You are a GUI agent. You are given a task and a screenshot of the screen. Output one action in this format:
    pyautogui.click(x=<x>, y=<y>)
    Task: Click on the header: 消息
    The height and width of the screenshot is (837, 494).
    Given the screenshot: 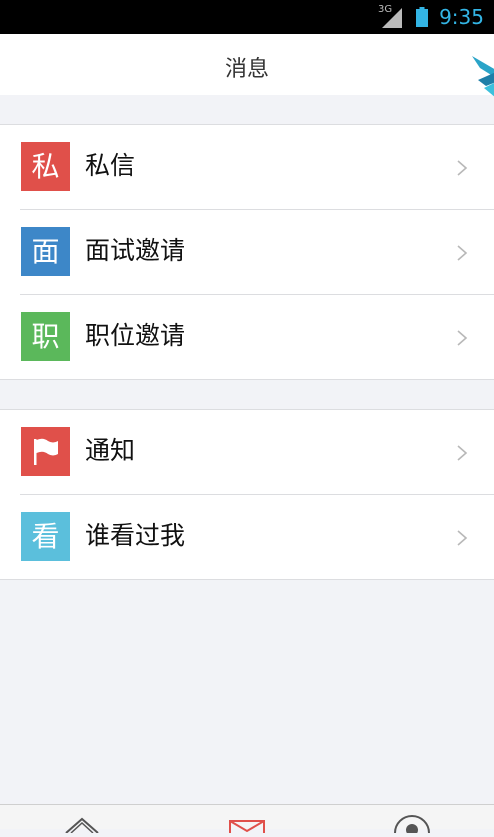 What is the action you would take?
    pyautogui.click(x=247, y=65)
    